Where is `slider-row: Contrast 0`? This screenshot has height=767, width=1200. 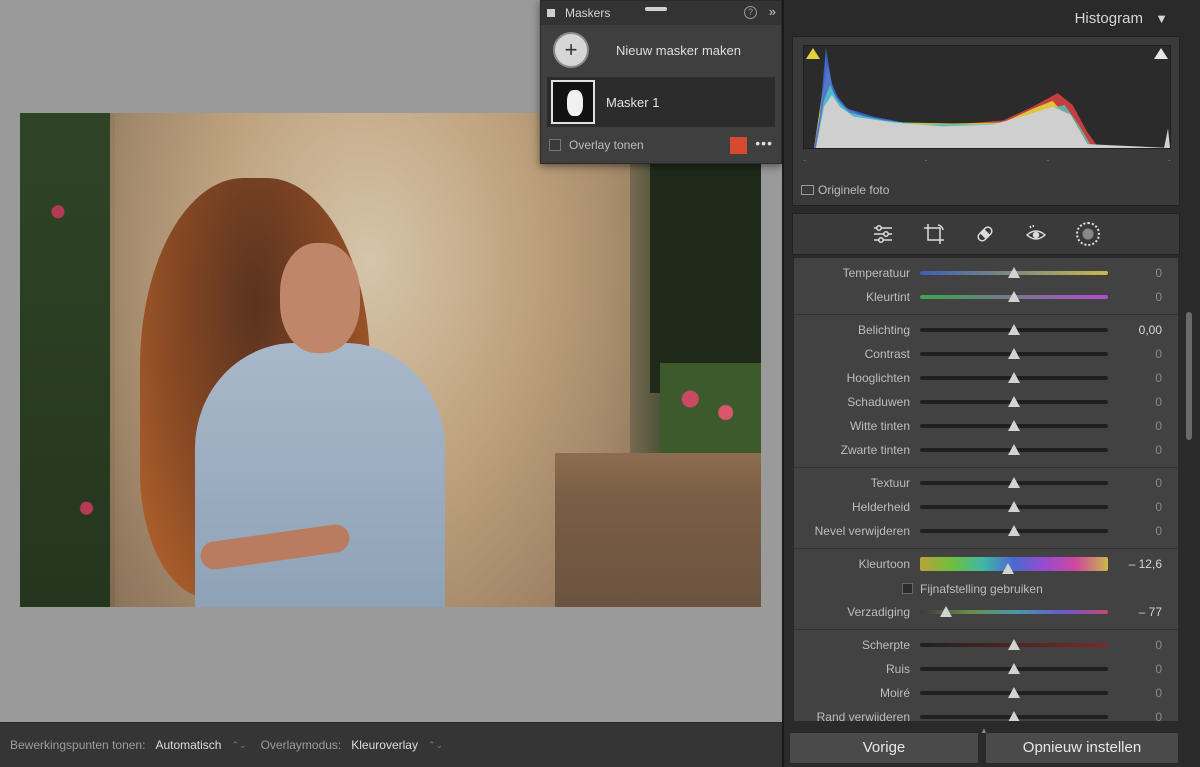 slider-row: Contrast 0 is located at coordinates (986, 355).